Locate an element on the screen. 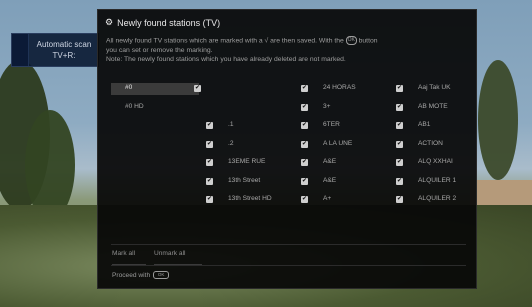  station-name: #0 HD is located at coordinates (134, 106).